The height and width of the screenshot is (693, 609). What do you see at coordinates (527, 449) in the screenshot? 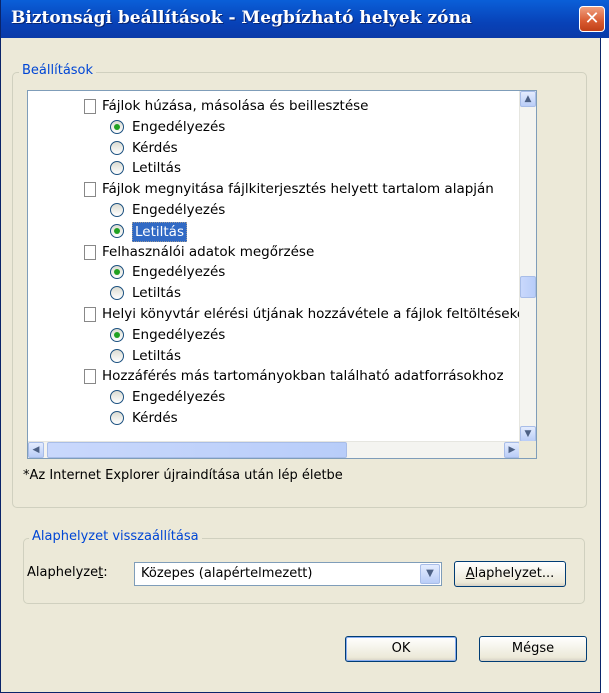
I see `scrollbar-corner` at bounding box center [527, 449].